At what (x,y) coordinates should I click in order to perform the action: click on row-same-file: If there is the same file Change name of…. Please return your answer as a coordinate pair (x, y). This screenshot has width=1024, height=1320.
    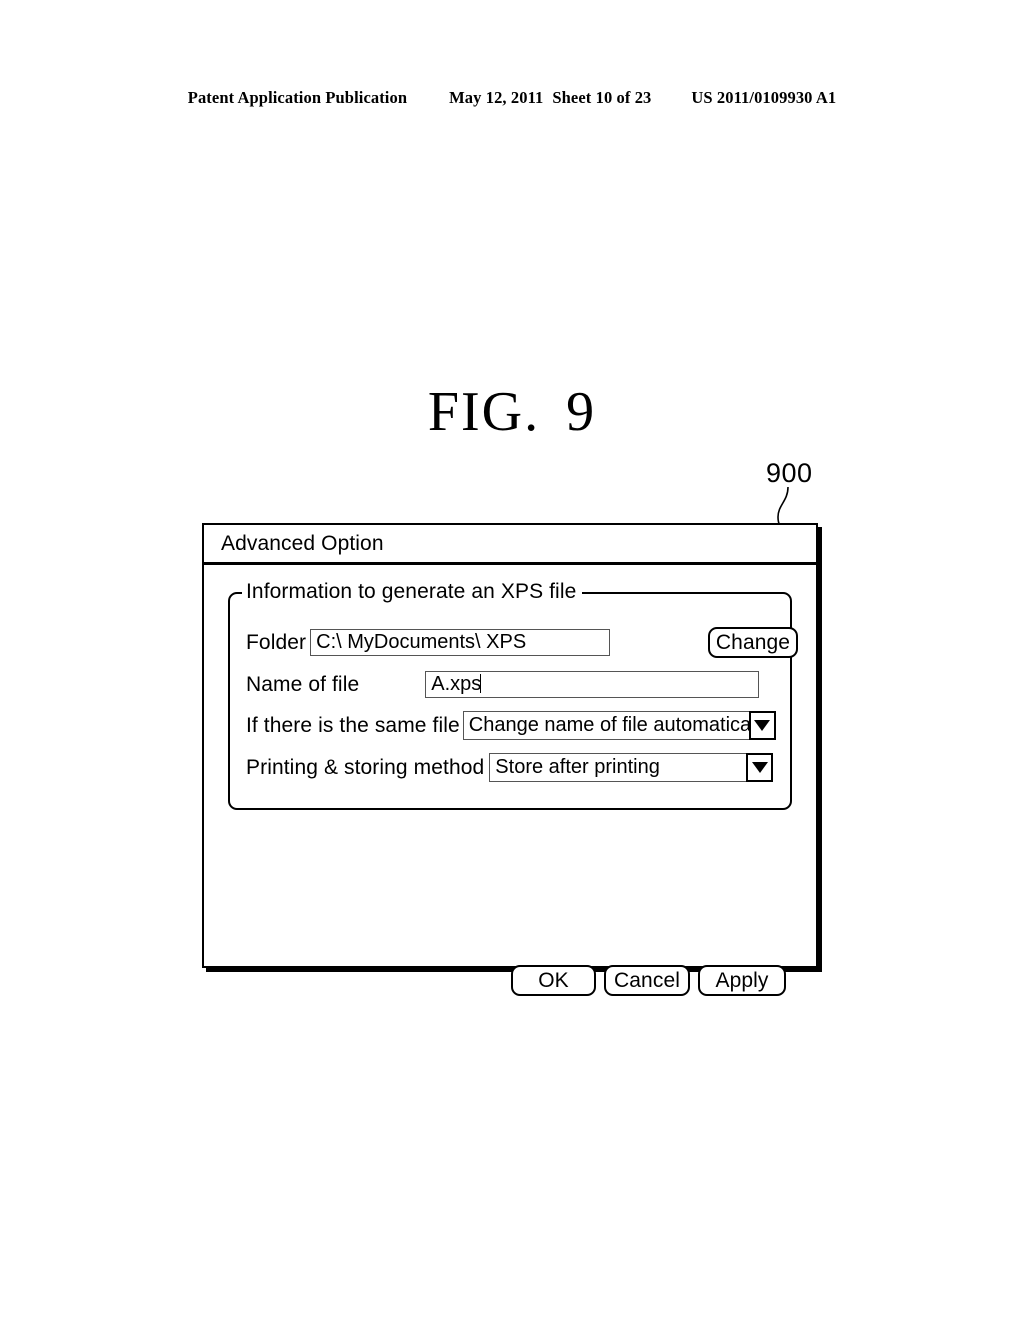
    Looking at the image, I should click on (511, 725).